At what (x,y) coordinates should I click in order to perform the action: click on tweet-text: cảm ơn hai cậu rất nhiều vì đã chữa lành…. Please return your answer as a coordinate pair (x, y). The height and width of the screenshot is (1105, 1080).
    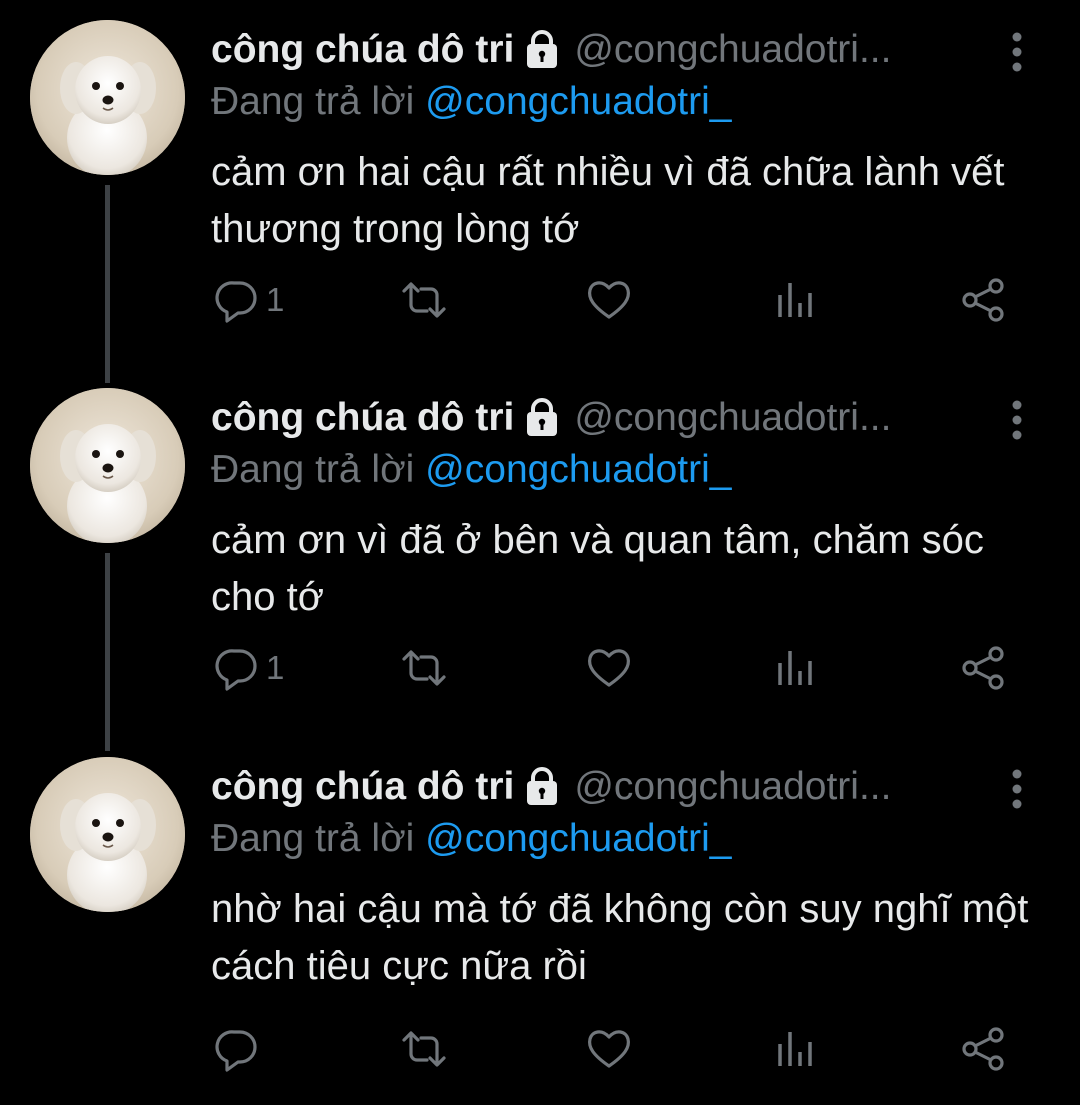
    Looking at the image, I should click on (608, 200).